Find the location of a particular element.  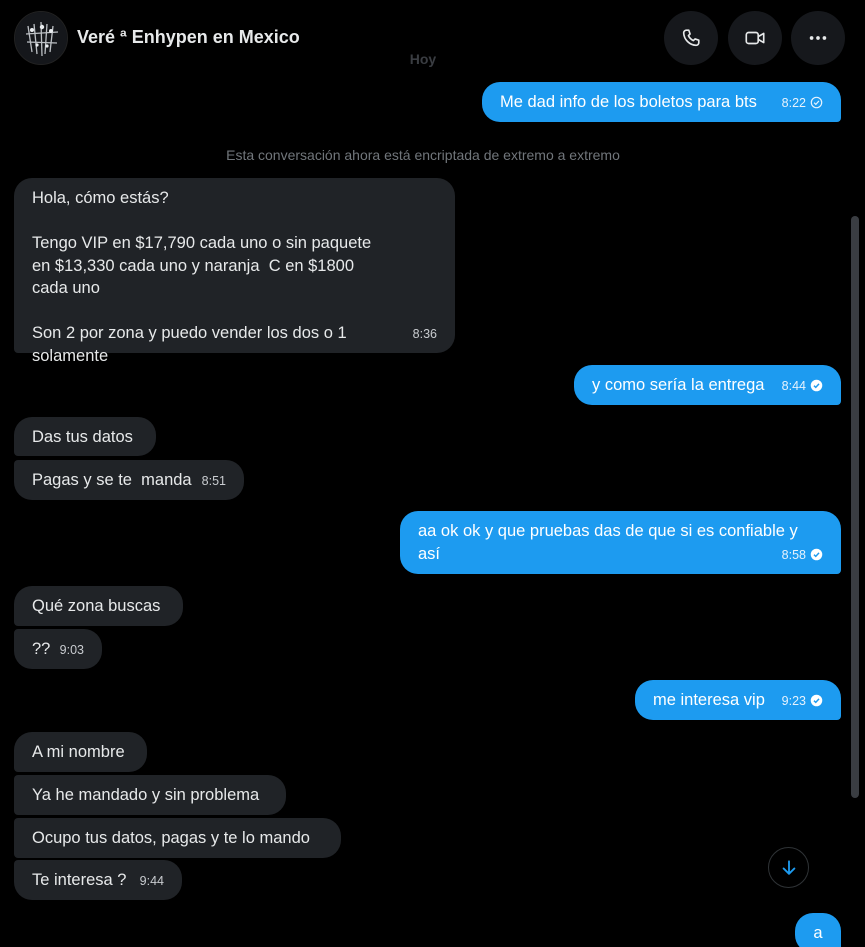

message-time: 9:44 is located at coordinates (151, 880).